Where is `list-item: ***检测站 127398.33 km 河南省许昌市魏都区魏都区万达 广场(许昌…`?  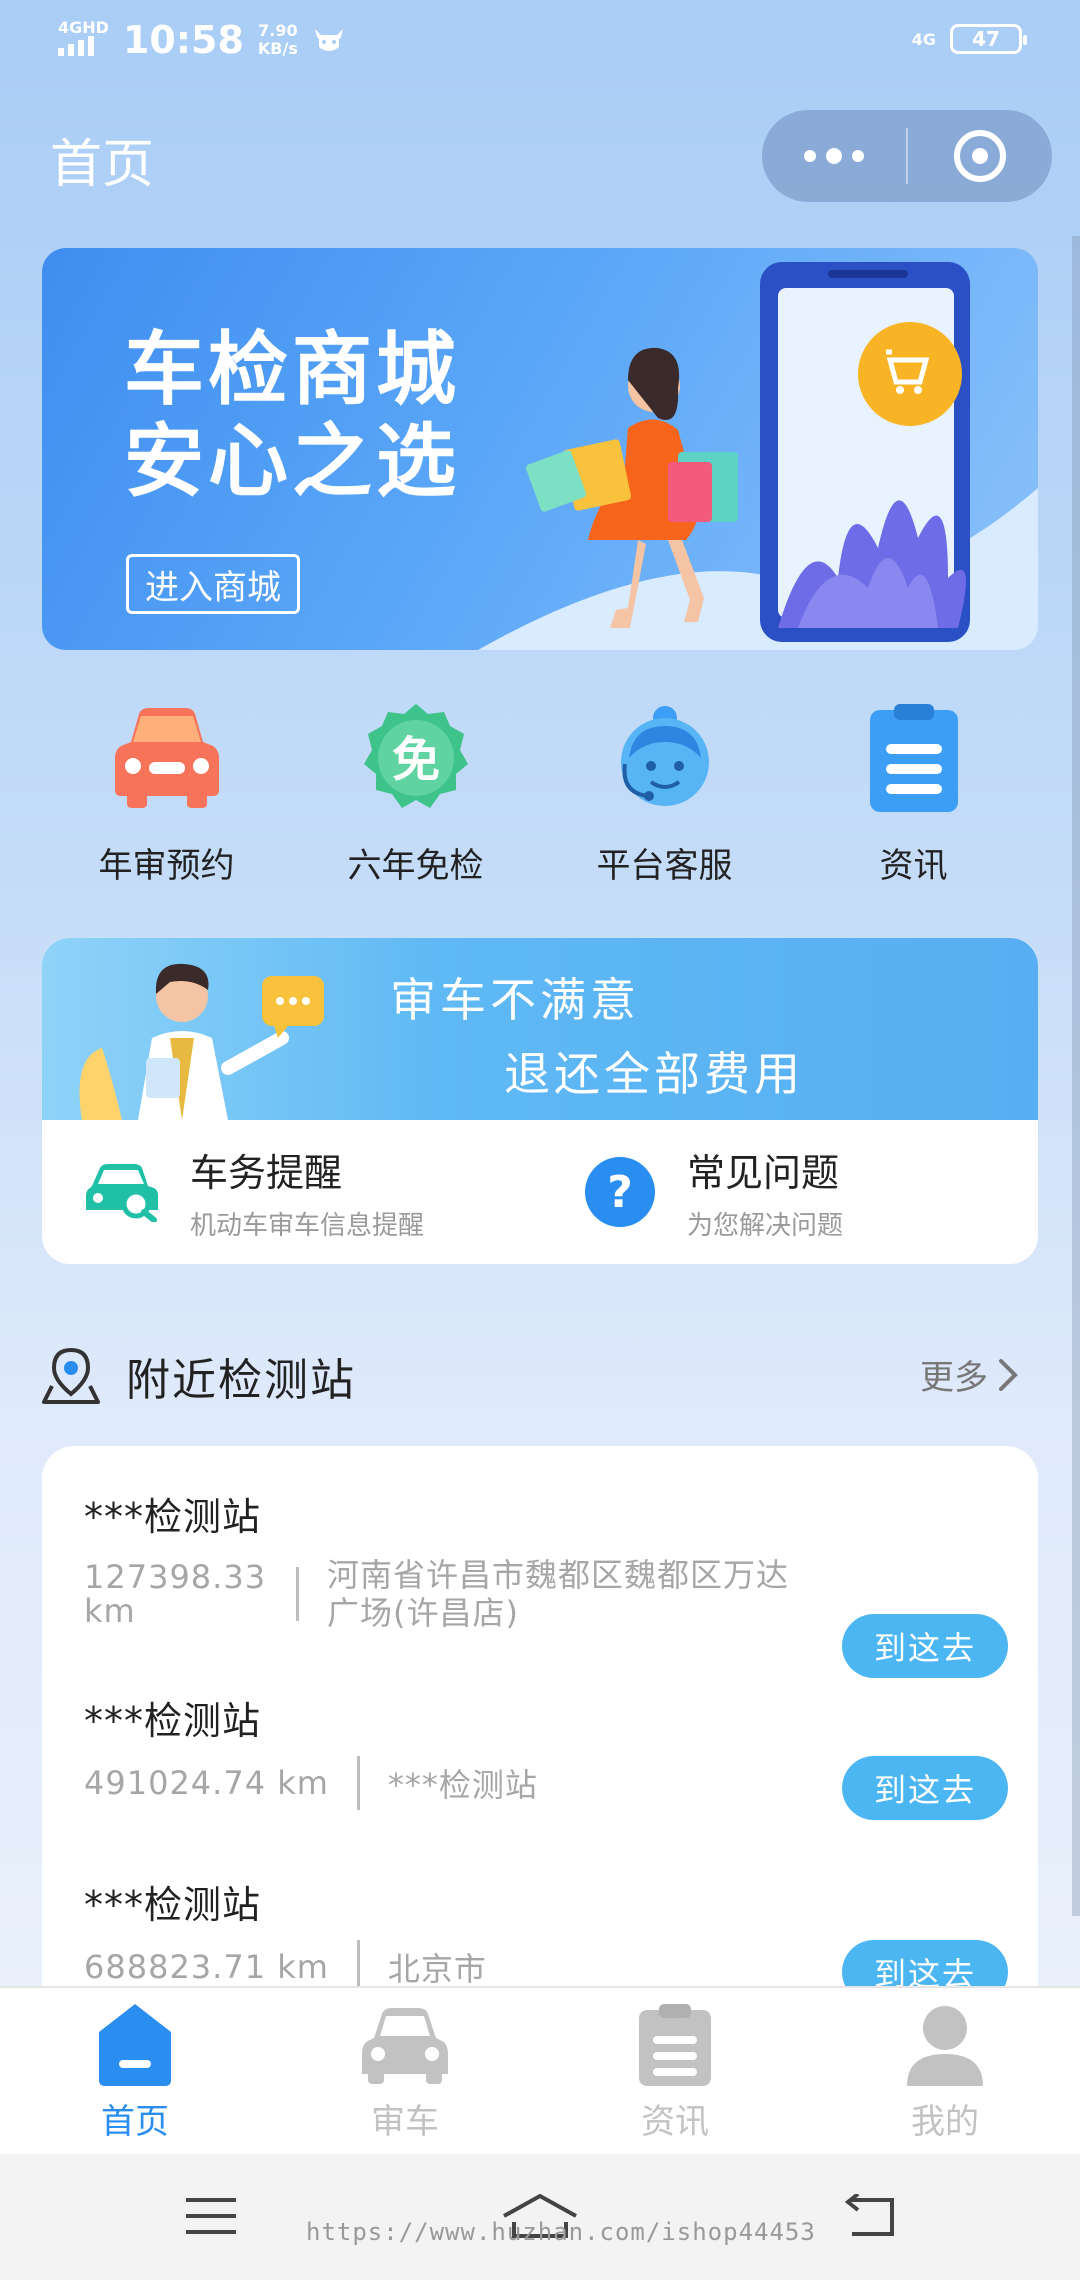 list-item: ***检测站 127398.33 km 河南省许昌市魏都区魏都区万达 广场(许昌… is located at coordinates (546, 1582).